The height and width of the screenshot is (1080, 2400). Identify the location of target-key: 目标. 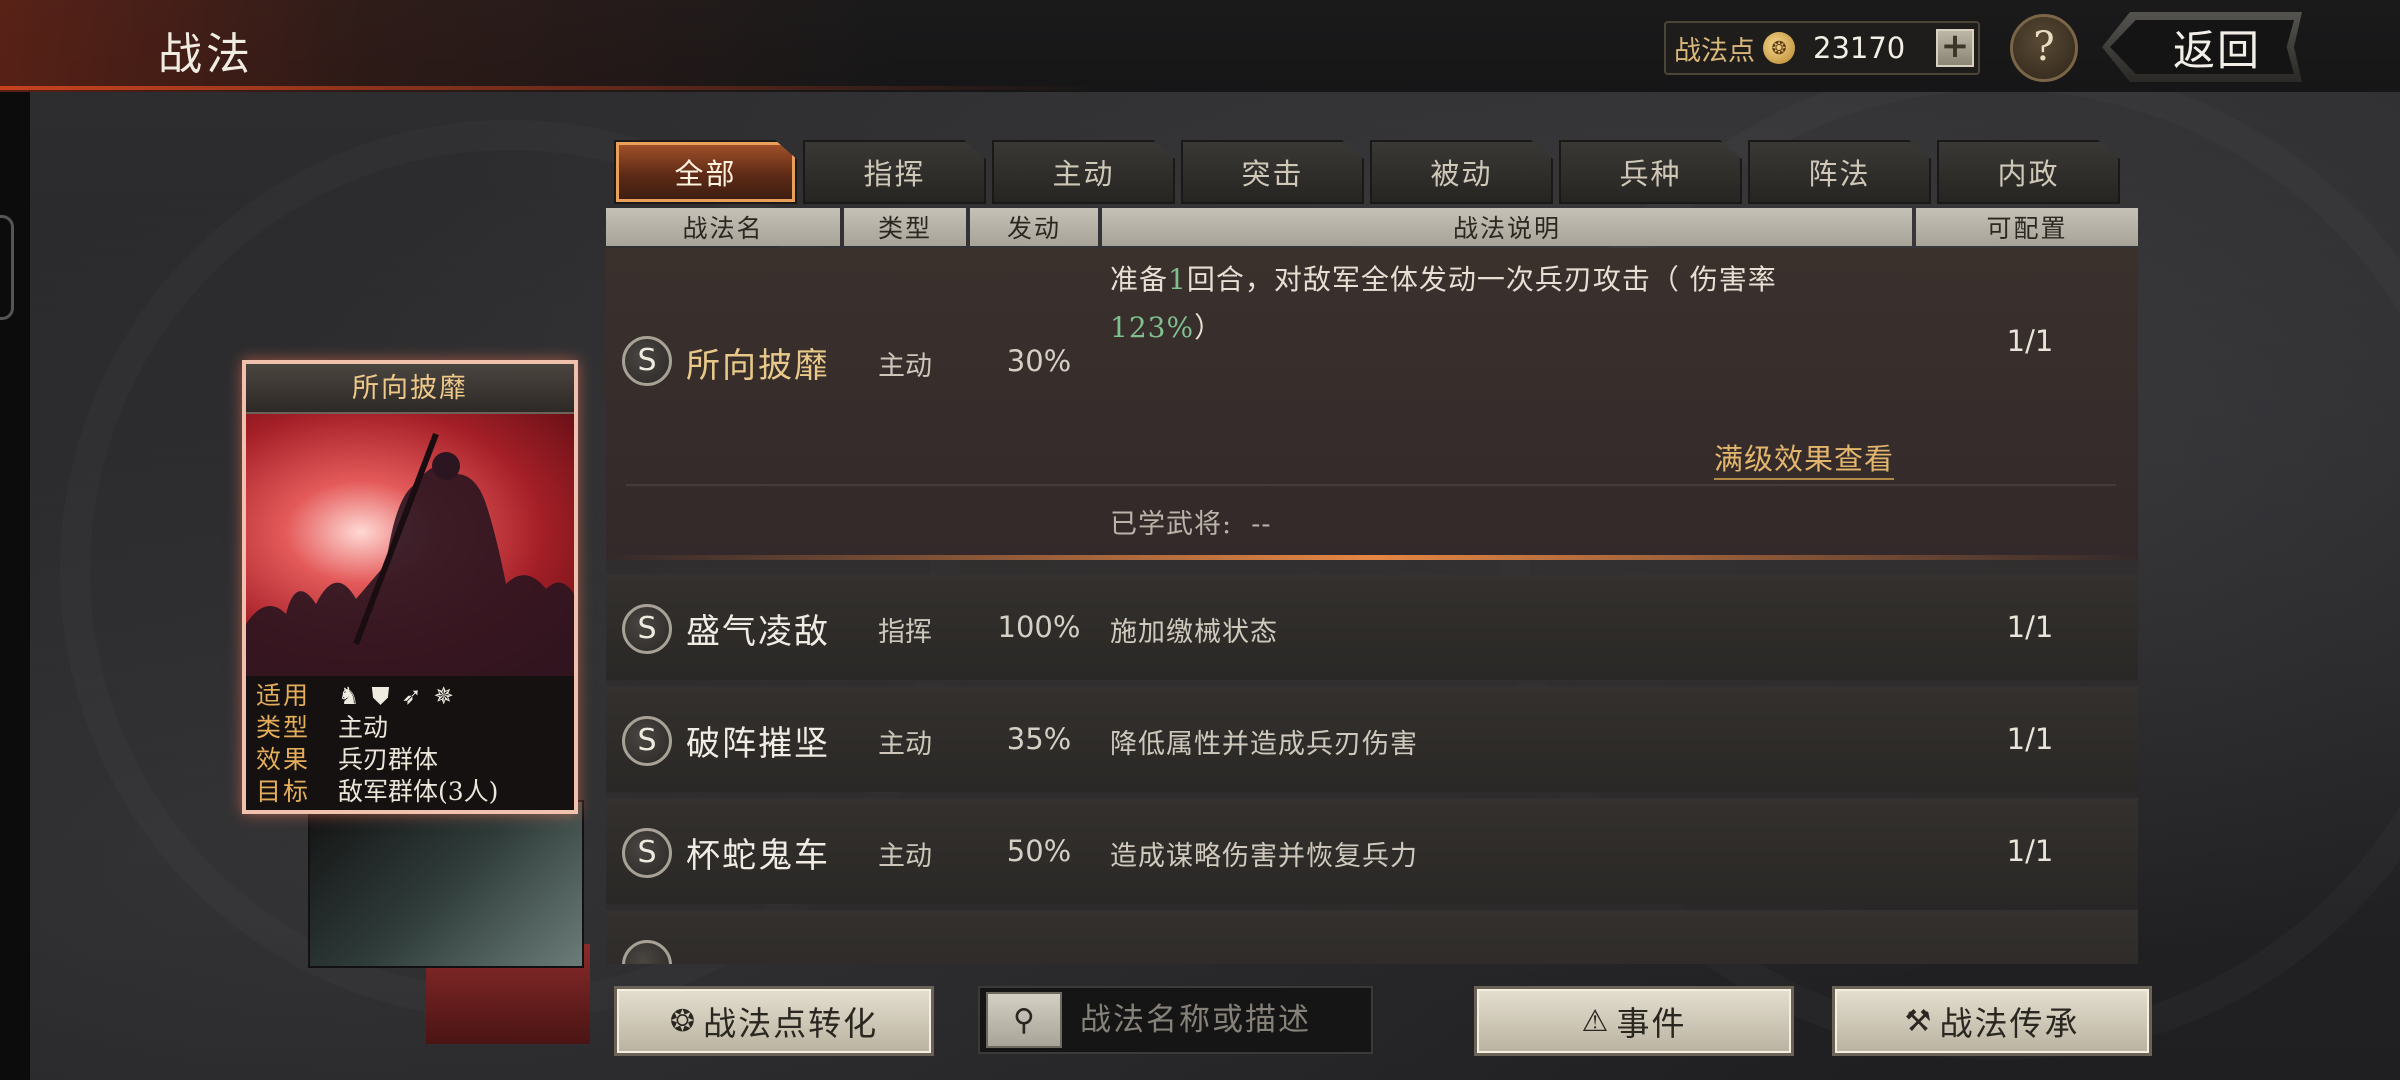
(283, 791).